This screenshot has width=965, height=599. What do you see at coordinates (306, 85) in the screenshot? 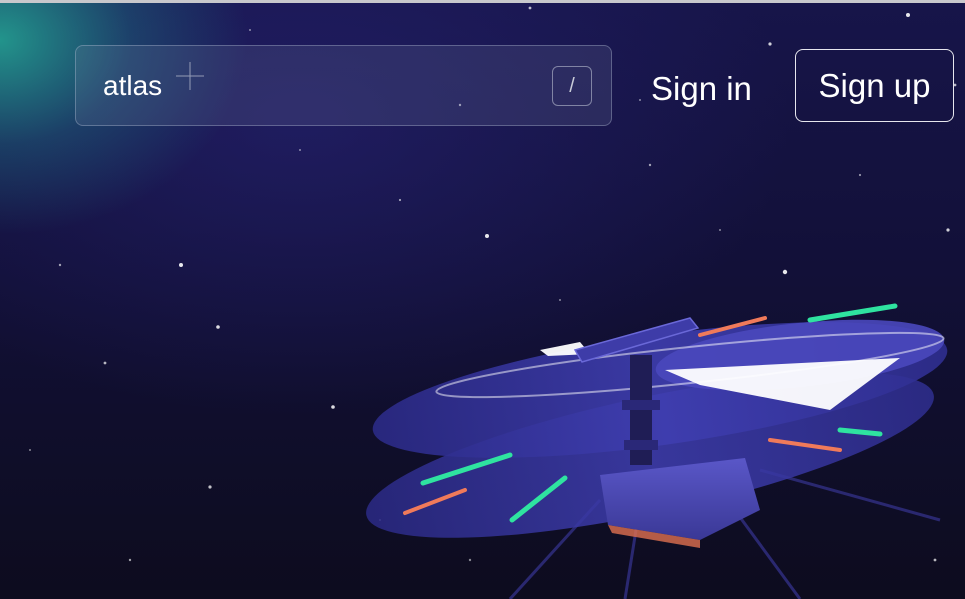
I see `search-input` at bounding box center [306, 85].